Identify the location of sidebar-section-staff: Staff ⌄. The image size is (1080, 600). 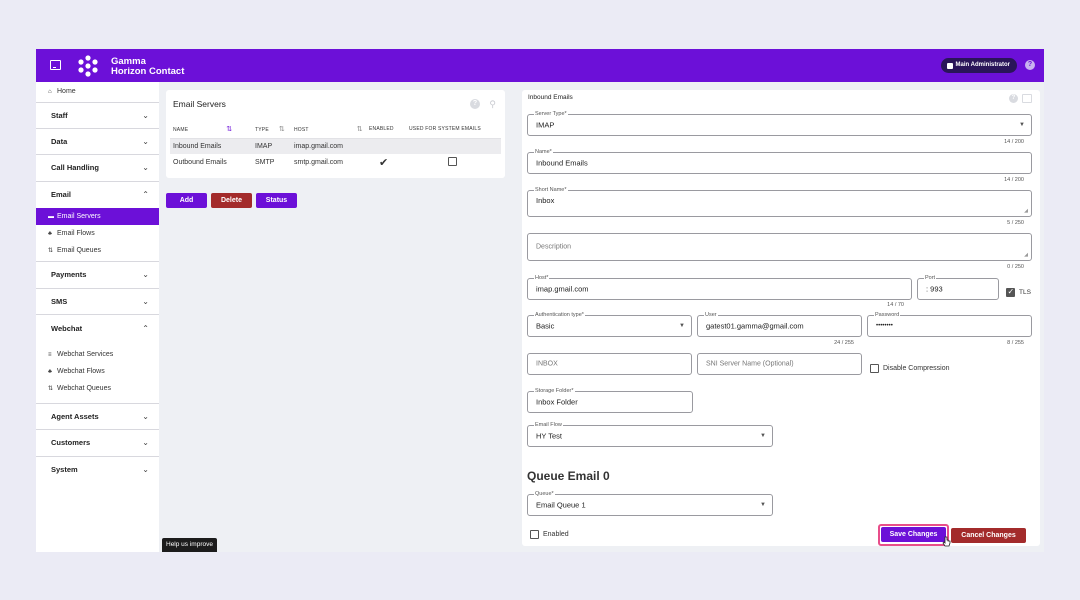
(97, 115).